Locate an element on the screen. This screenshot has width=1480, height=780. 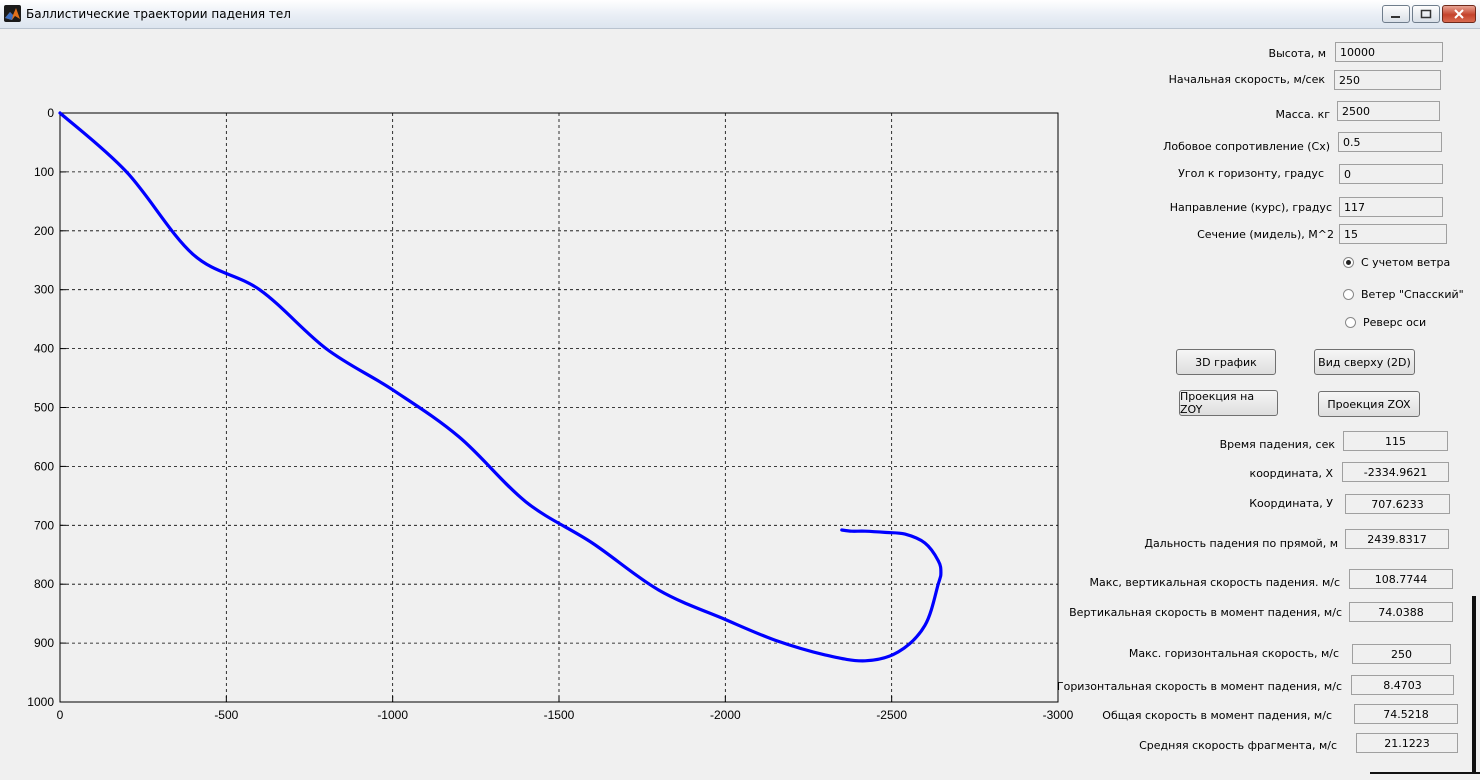
x-tick-label: 0 is located at coordinates (60, 715).